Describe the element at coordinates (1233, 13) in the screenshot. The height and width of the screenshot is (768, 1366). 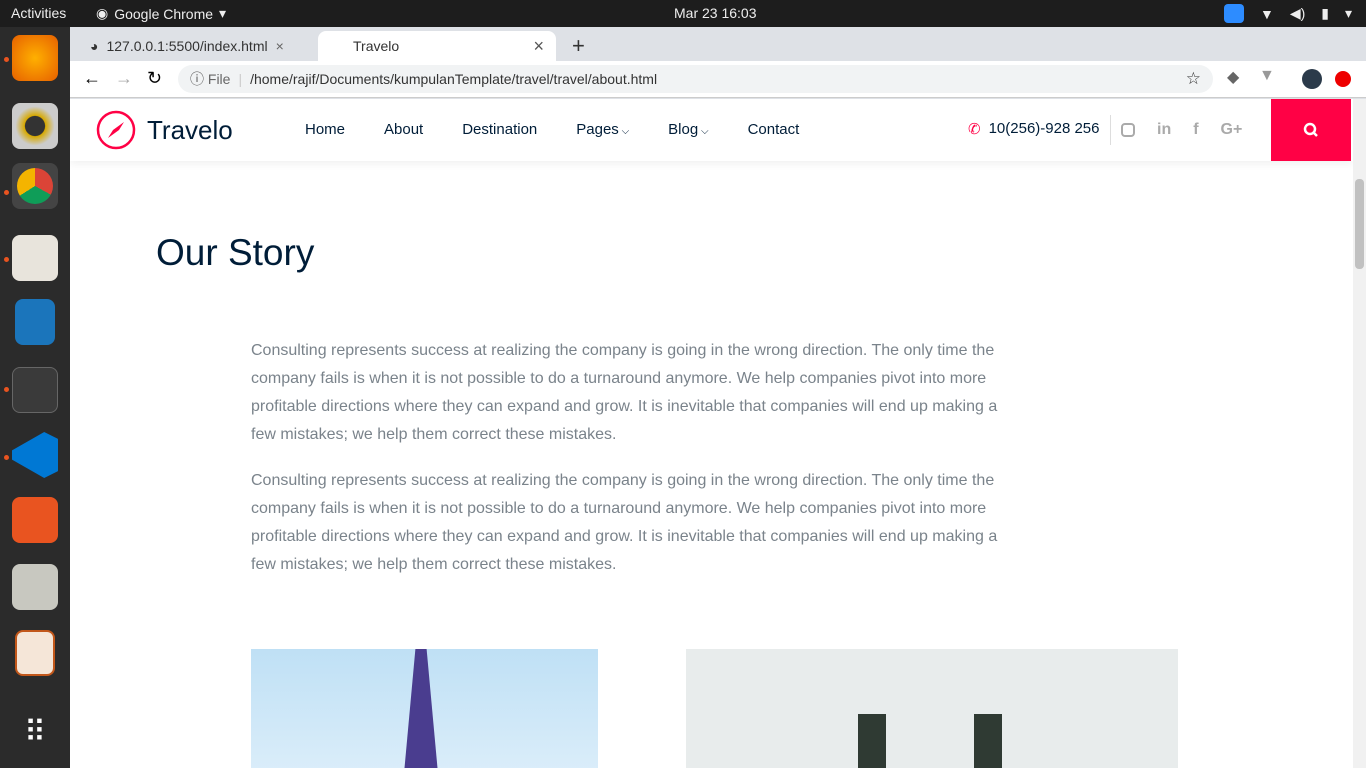
I see `zoom-icon` at that location.